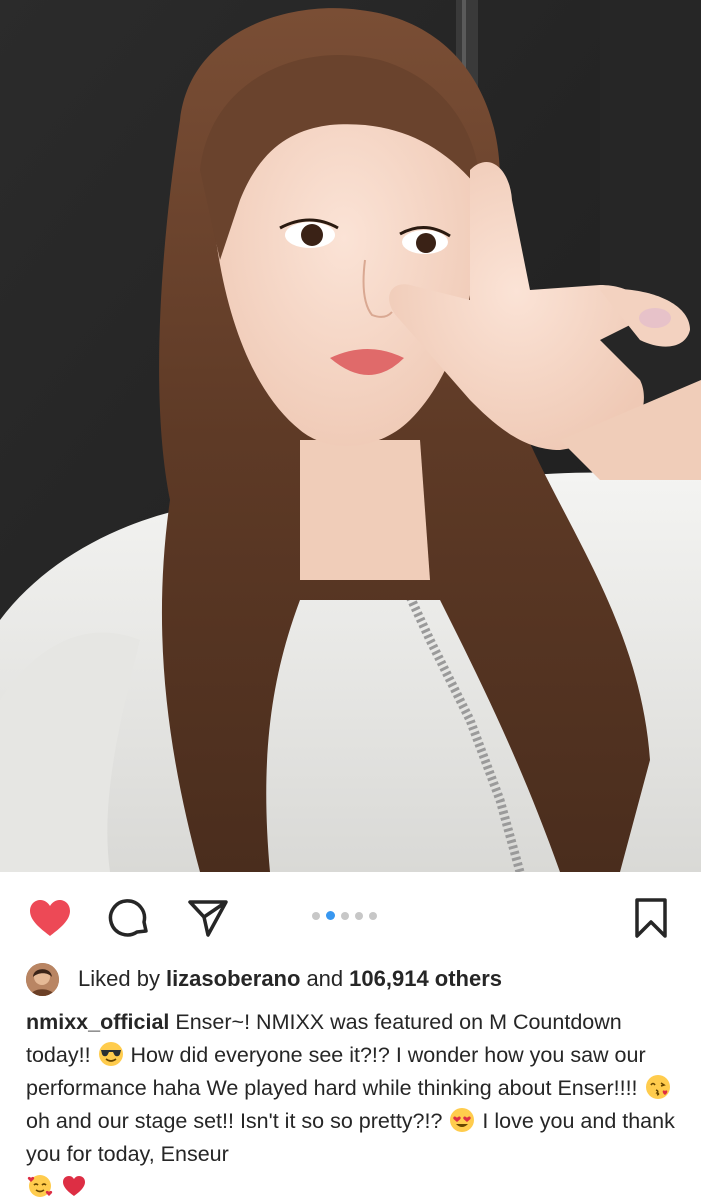 The height and width of the screenshot is (1204, 701). Describe the element at coordinates (119, 978) in the screenshot. I see `likes-prefix: Liked by` at that location.